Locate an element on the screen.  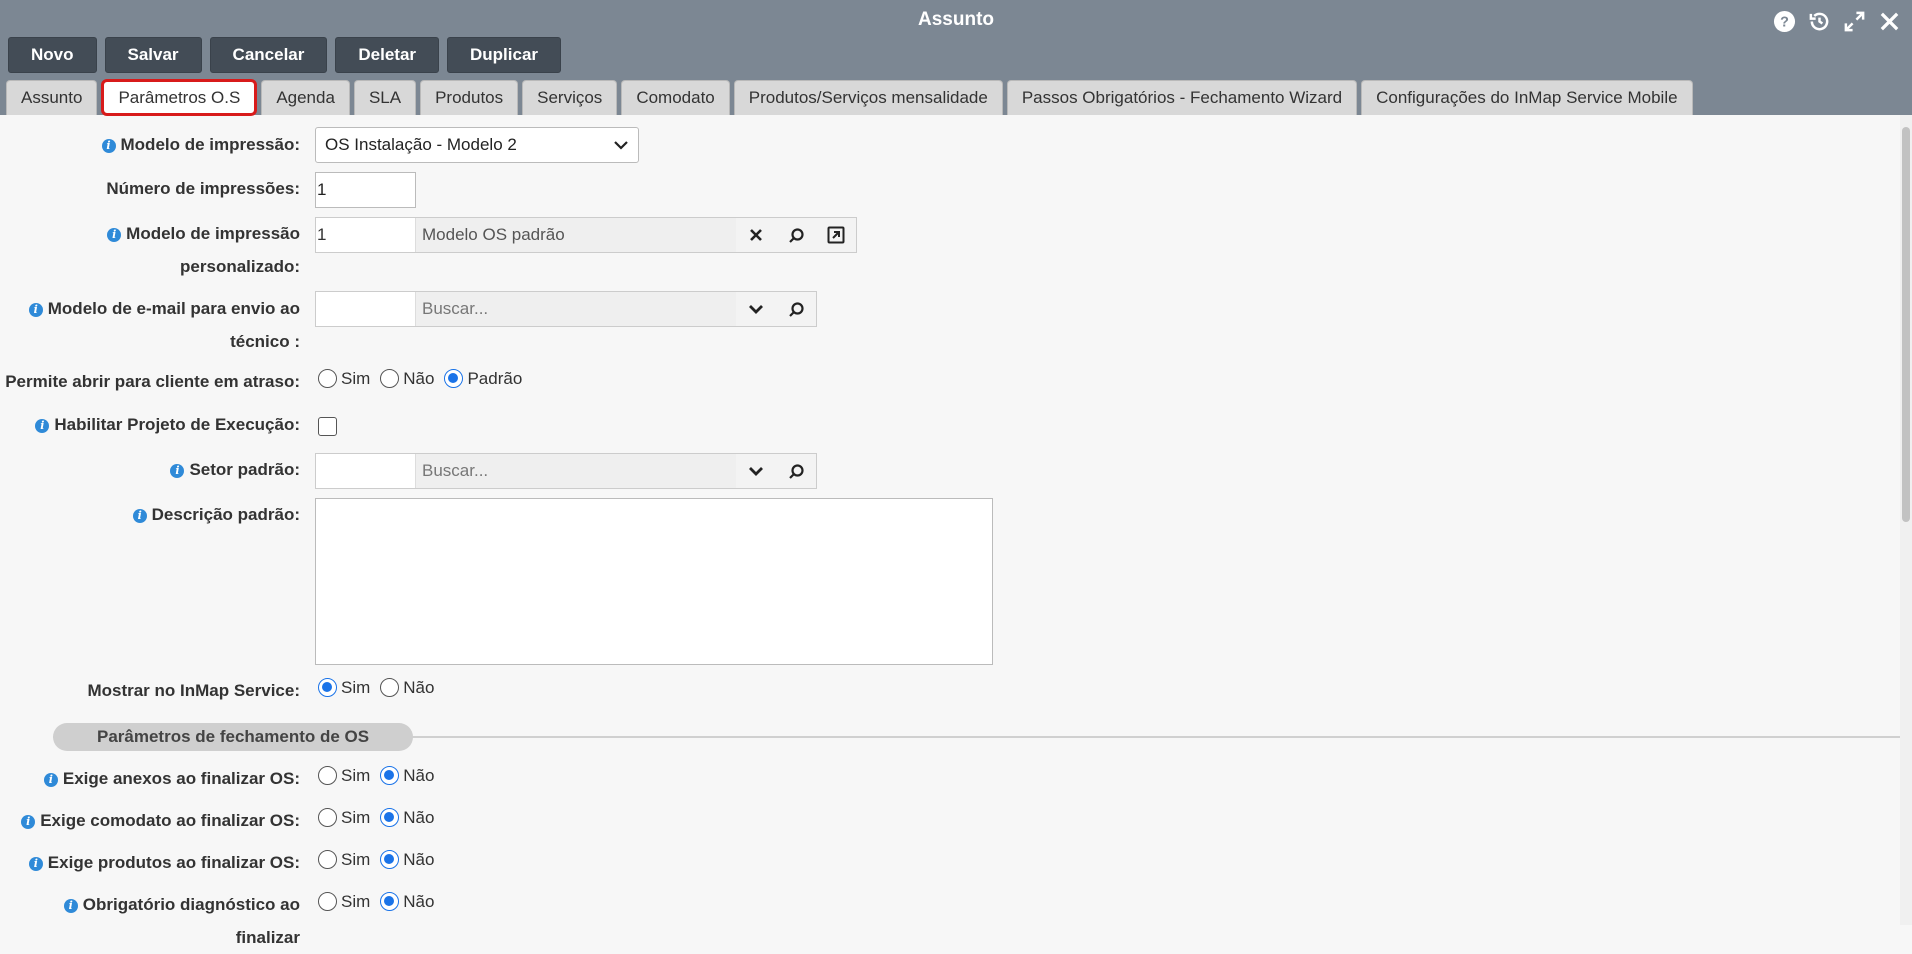
permite-atraso-sim: Sim is located at coordinates (344, 379).